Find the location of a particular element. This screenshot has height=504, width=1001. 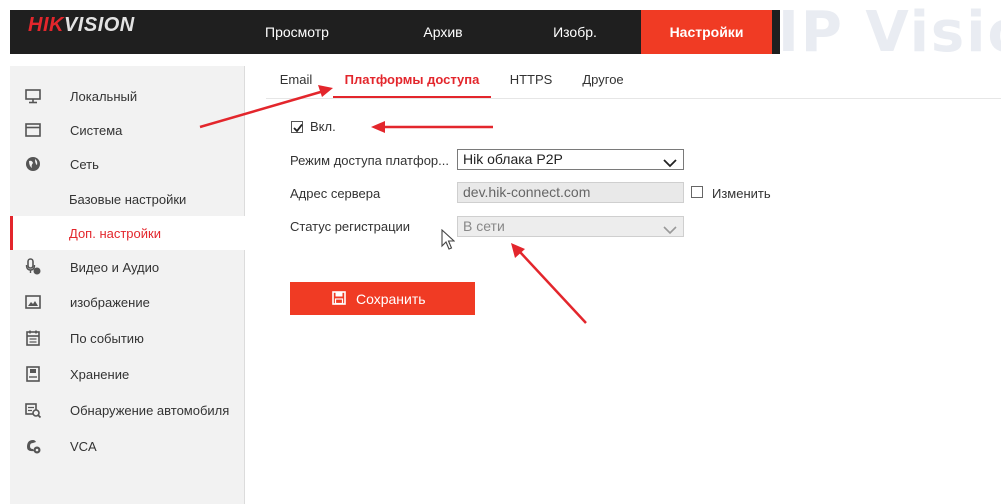

sidebar-item-label: Система is located at coordinates (96, 130).